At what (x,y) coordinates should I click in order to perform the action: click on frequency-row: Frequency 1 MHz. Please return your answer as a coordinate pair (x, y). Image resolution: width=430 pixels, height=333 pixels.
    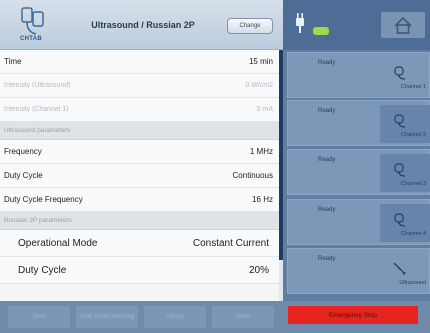
    Looking at the image, I should click on (139, 152).